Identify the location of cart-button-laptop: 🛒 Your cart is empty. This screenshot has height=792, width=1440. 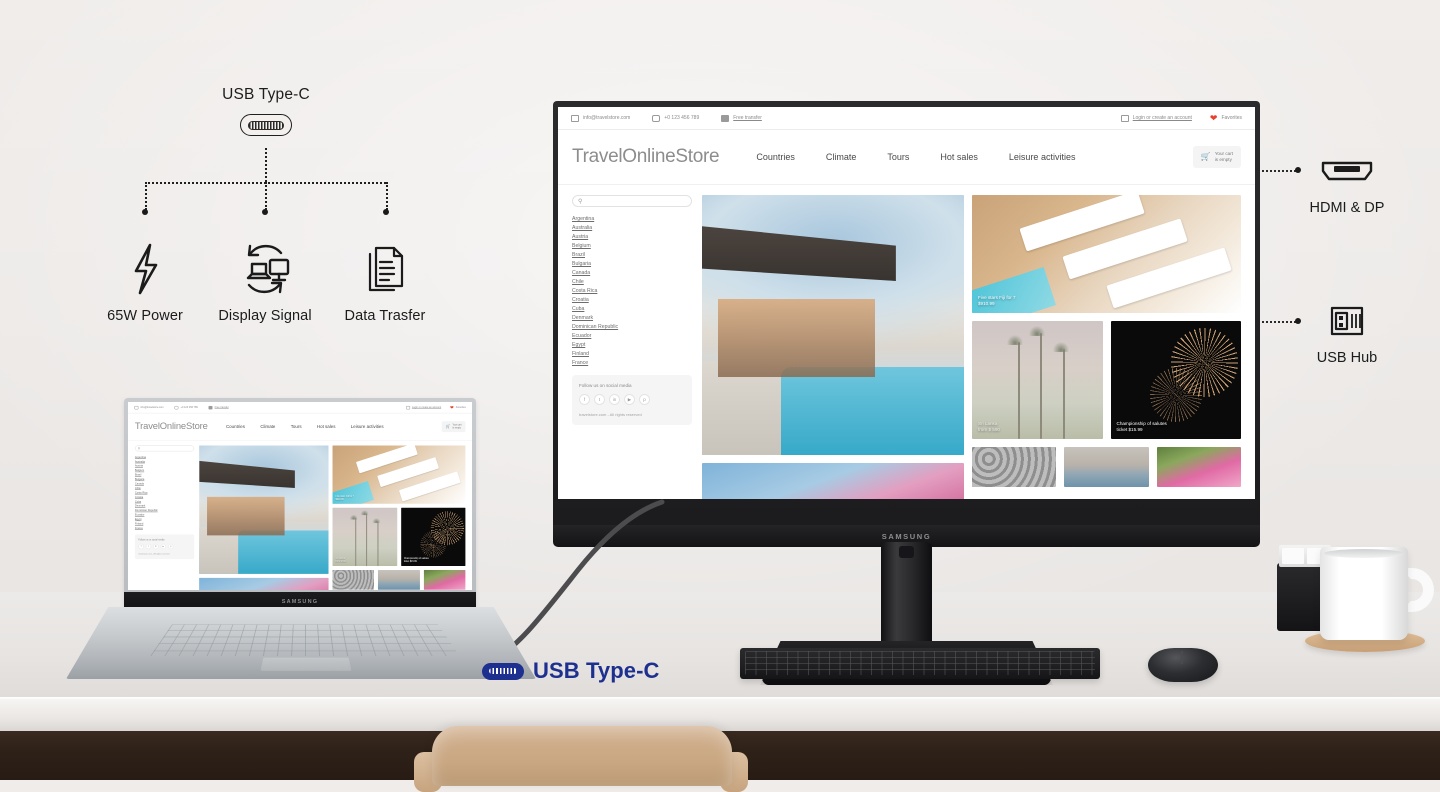
(453, 427).